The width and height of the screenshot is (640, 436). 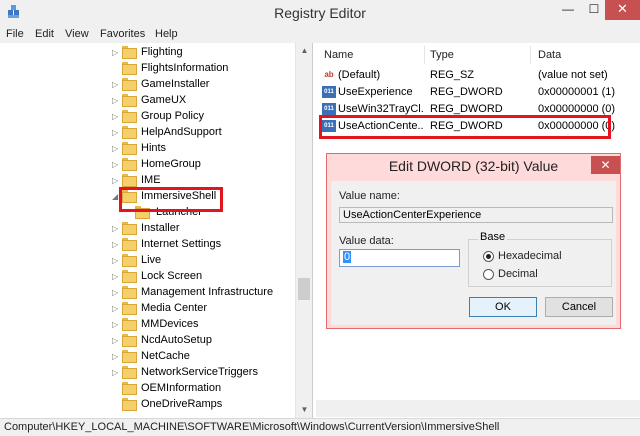 I want to click on tree-item: ▷ NetCache, so click(x=147, y=357).